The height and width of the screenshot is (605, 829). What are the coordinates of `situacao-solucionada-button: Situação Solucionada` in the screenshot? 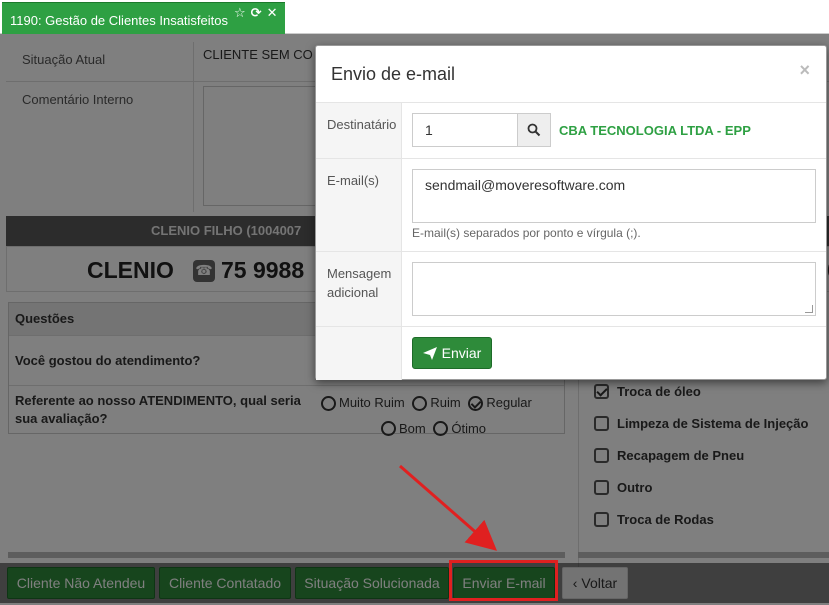 It's located at (372, 583).